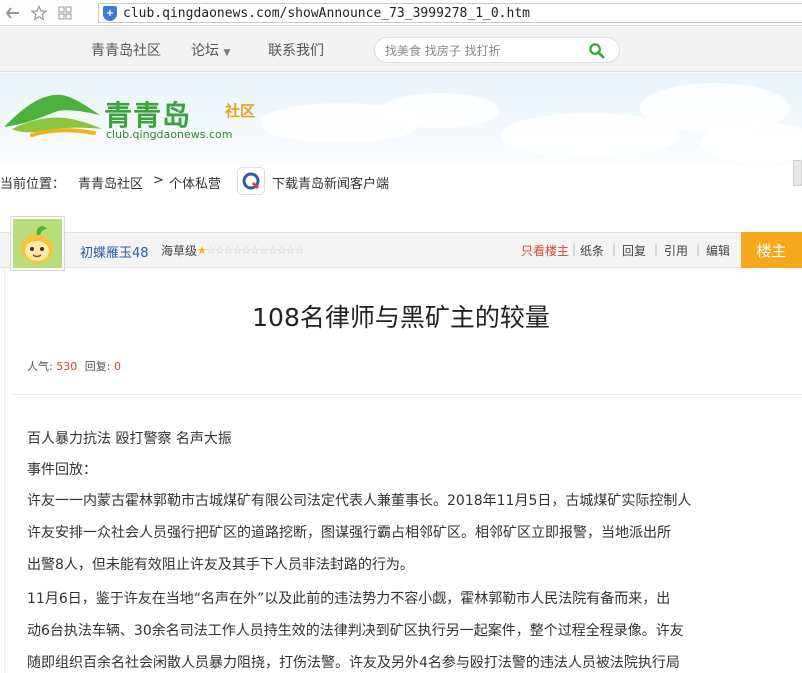  Describe the element at coordinates (240, 111) in the screenshot. I see `logo-subtitle: 社区` at that location.